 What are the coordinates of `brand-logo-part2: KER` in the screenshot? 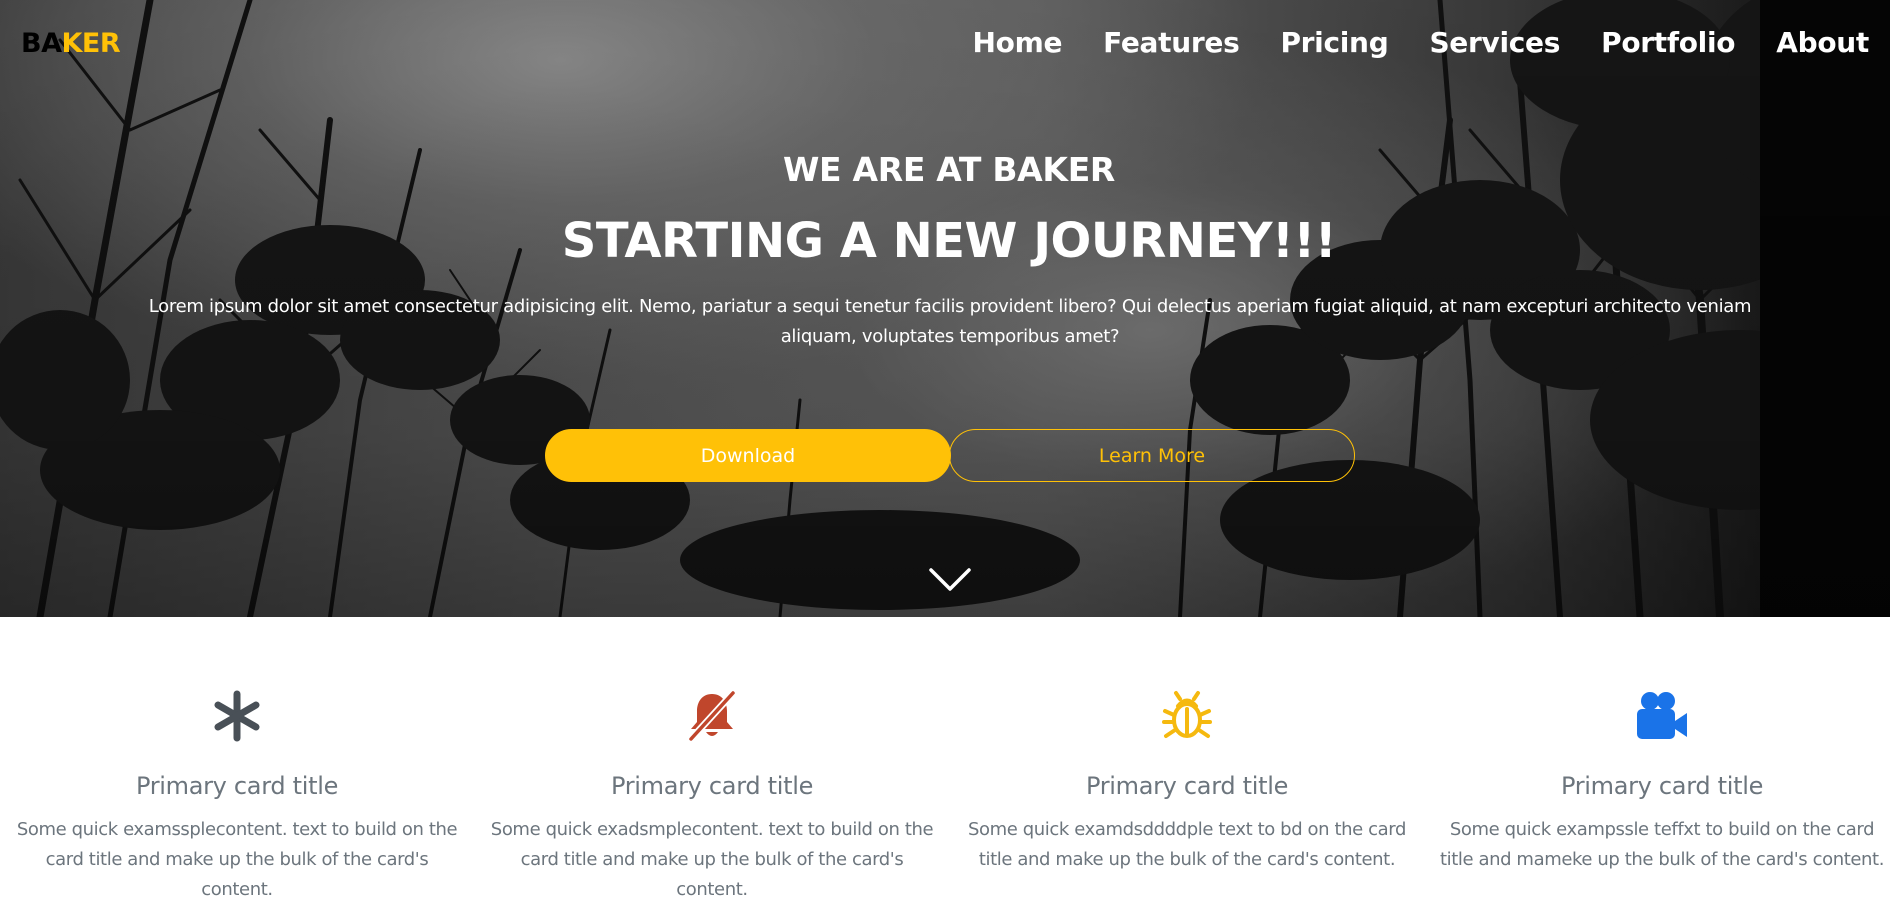 It's located at (91, 43).